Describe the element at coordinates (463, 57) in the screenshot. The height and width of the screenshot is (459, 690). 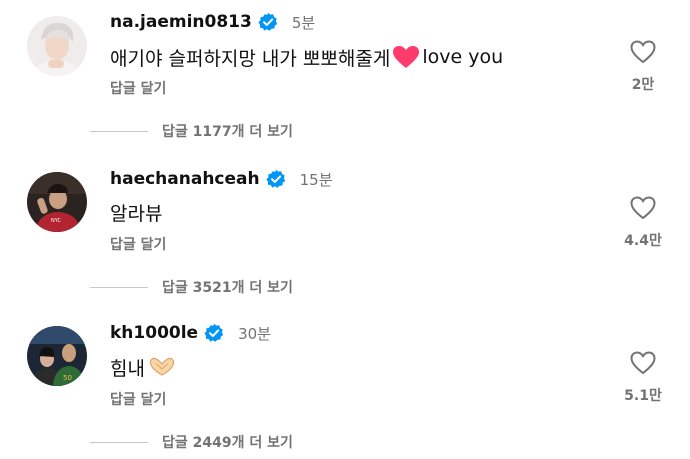
I see `comment-text-suffix: love you` at that location.